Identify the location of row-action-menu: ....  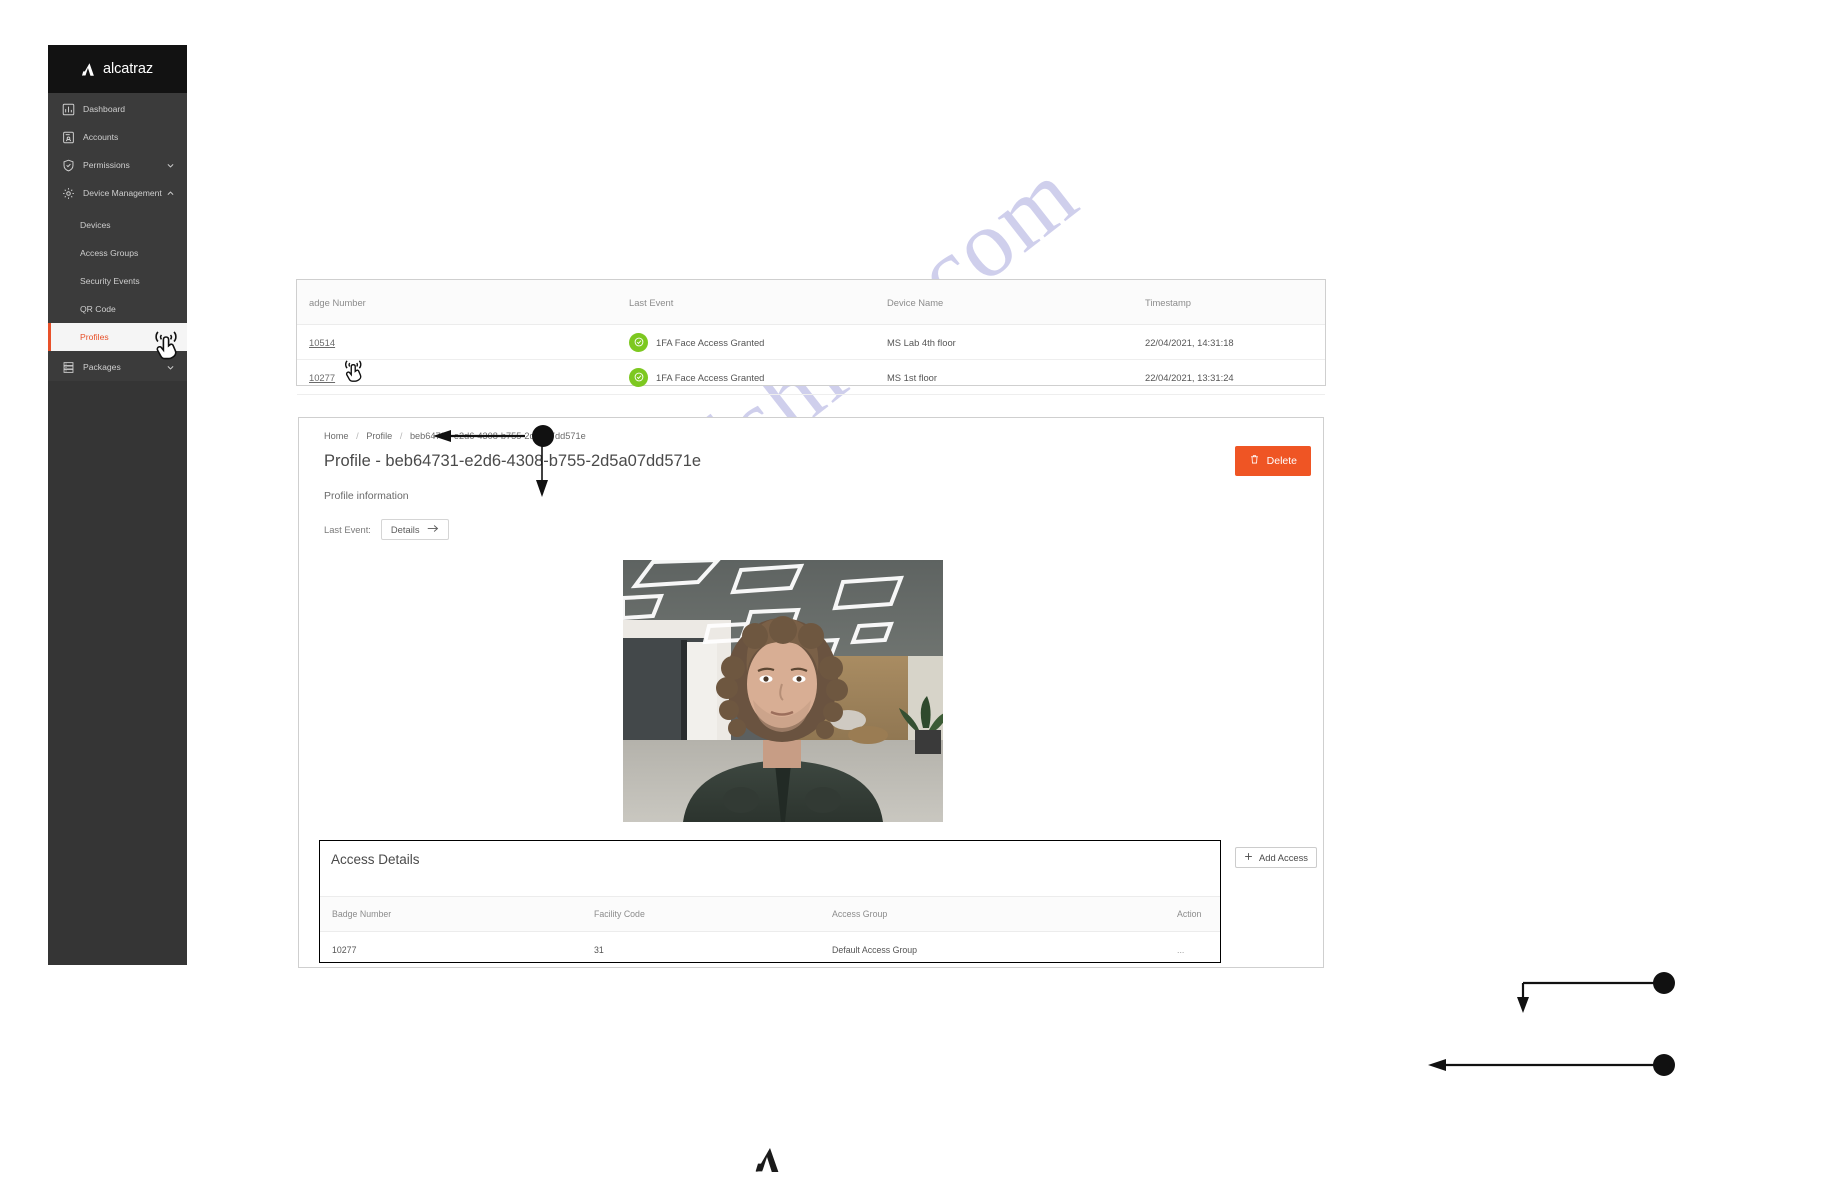
(1192, 950).